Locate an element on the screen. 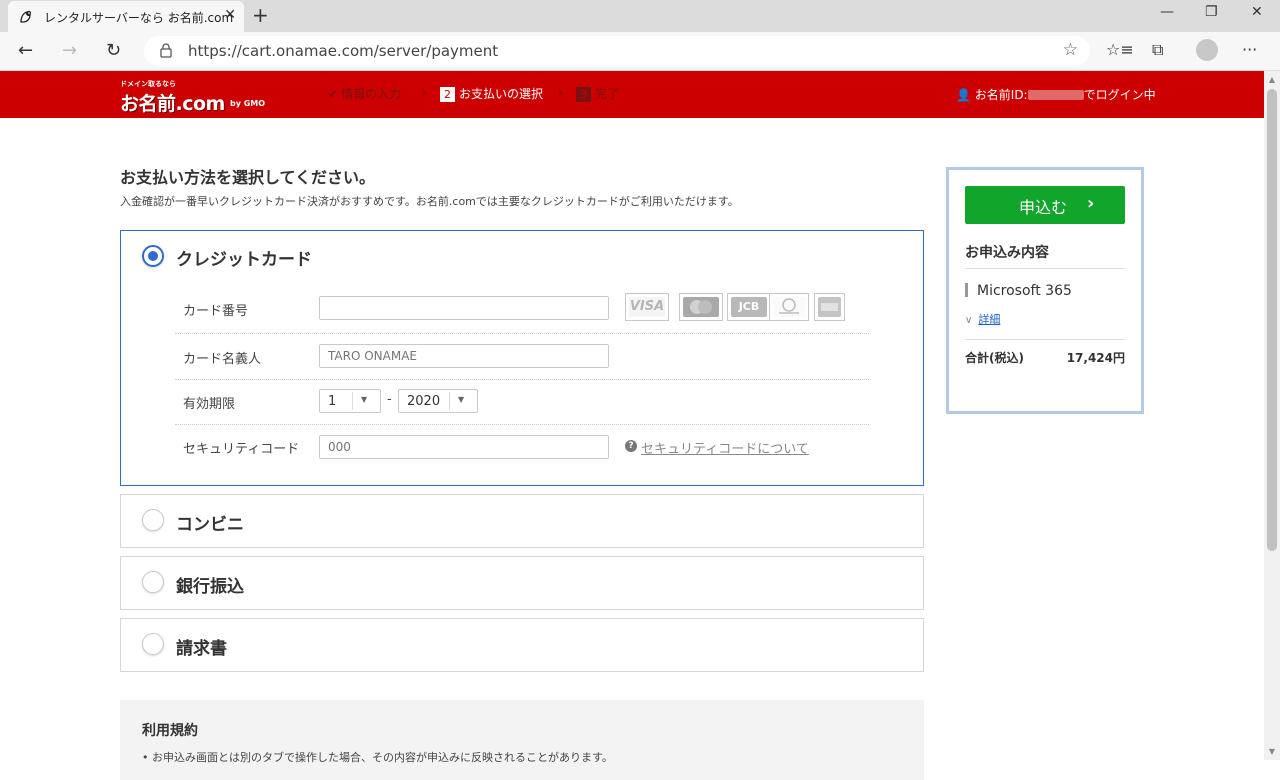  collections-icon: ⧉ is located at coordinates (1157, 50).